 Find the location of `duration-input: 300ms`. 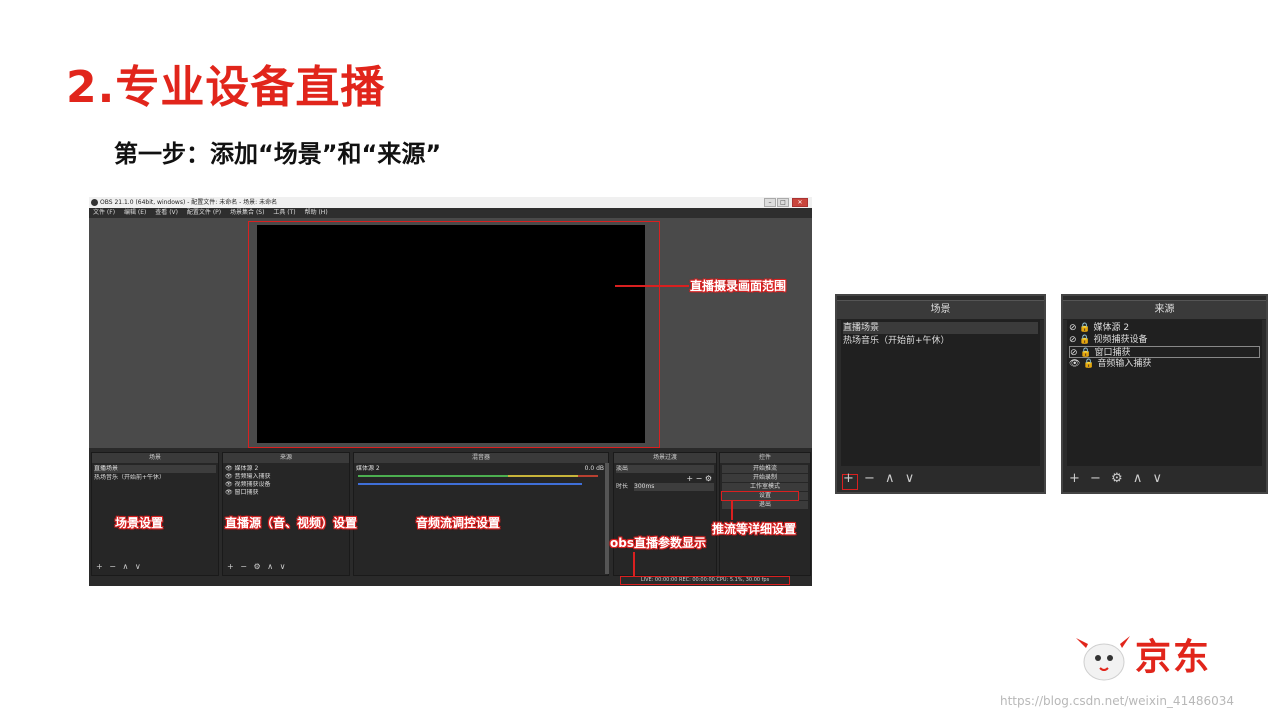

duration-input: 300ms is located at coordinates (674, 487).